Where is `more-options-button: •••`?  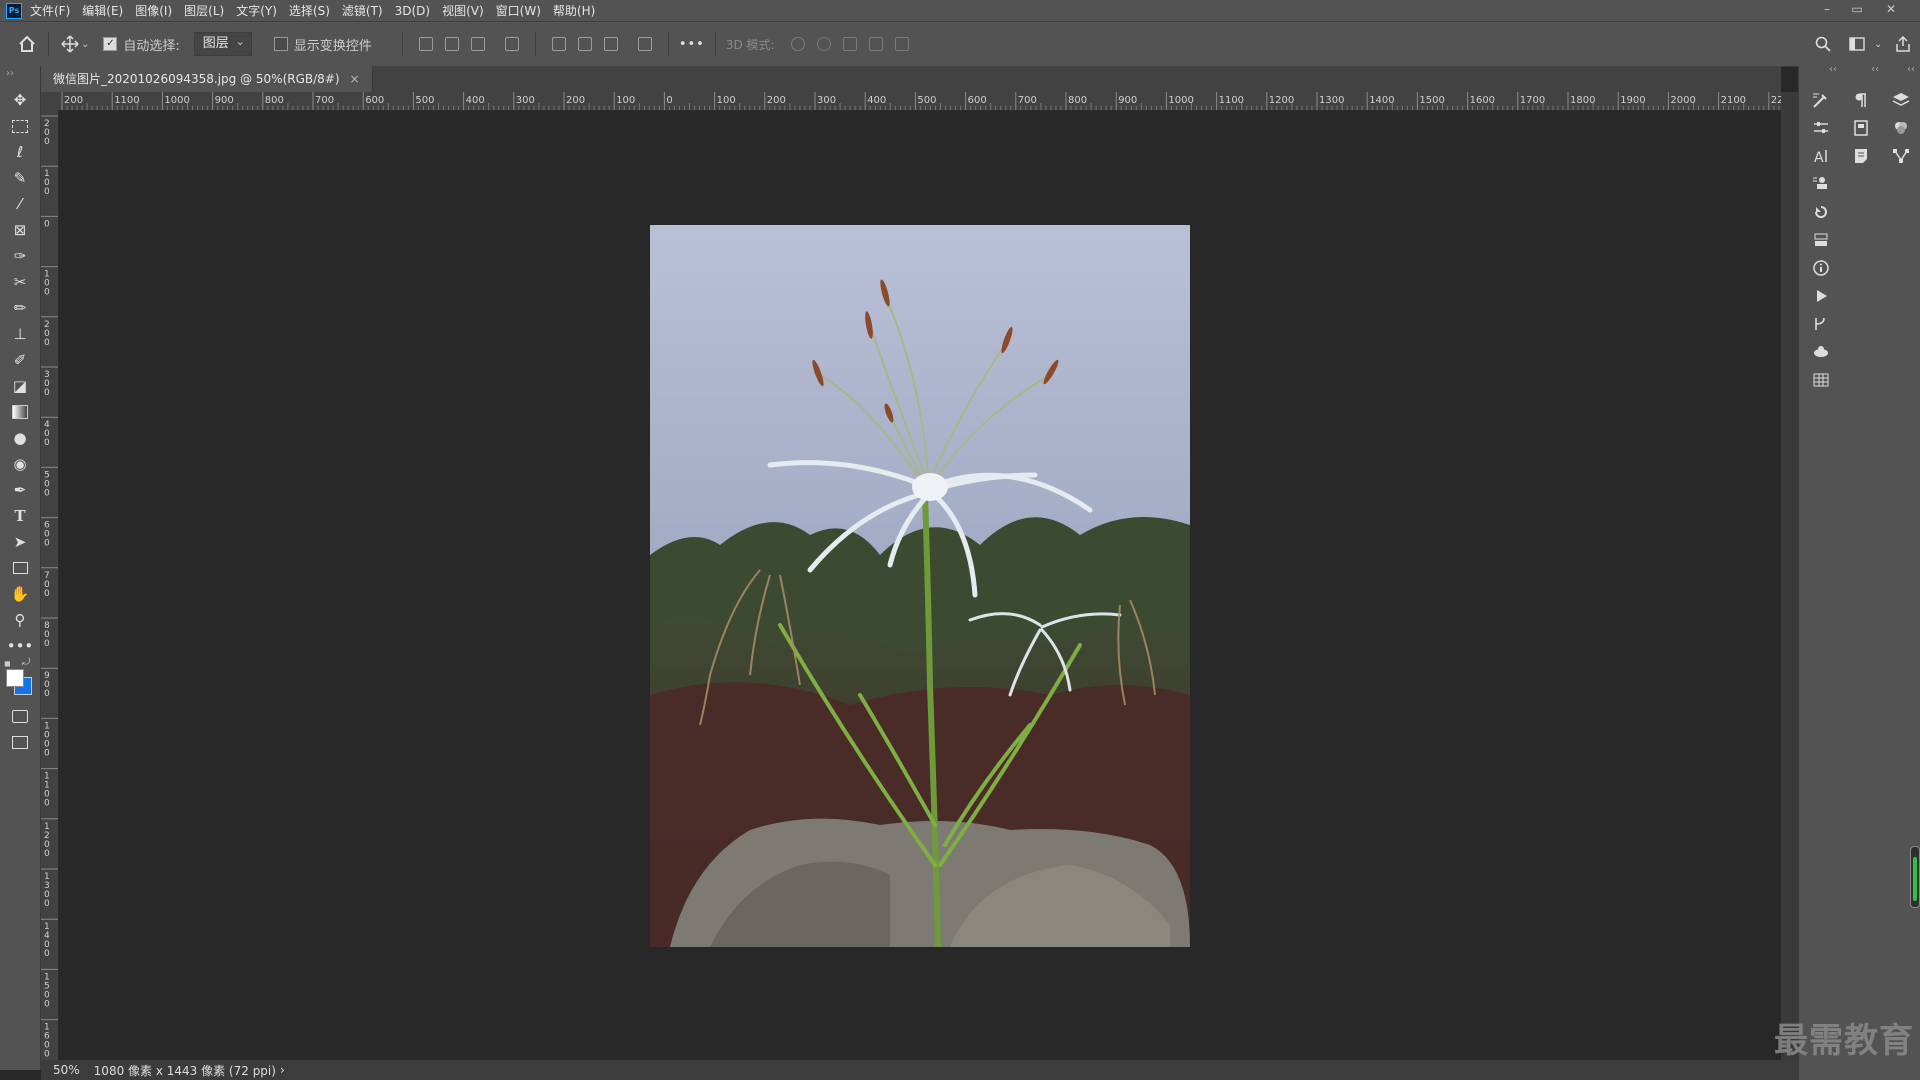
more-options-button: ••• is located at coordinates (692, 44).